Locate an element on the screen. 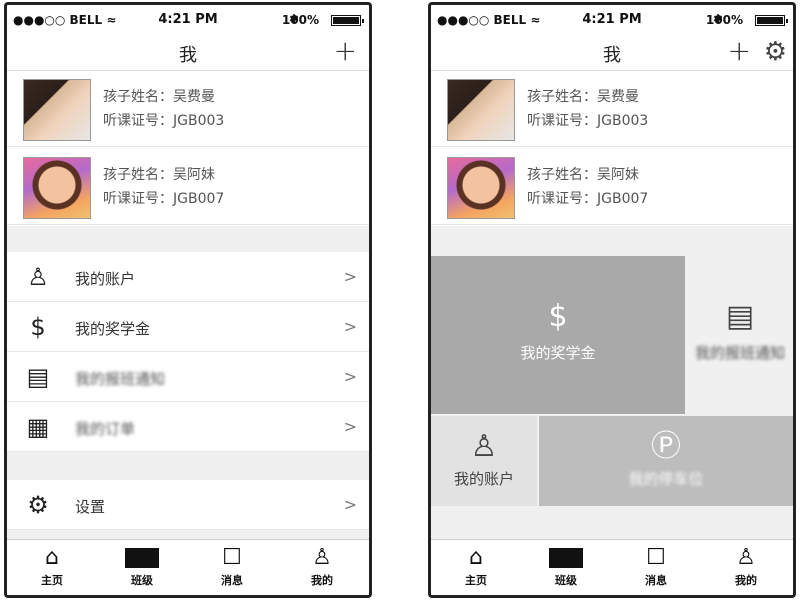  tile-notice: ▤ 我的报班通知 is located at coordinates (740, 335).